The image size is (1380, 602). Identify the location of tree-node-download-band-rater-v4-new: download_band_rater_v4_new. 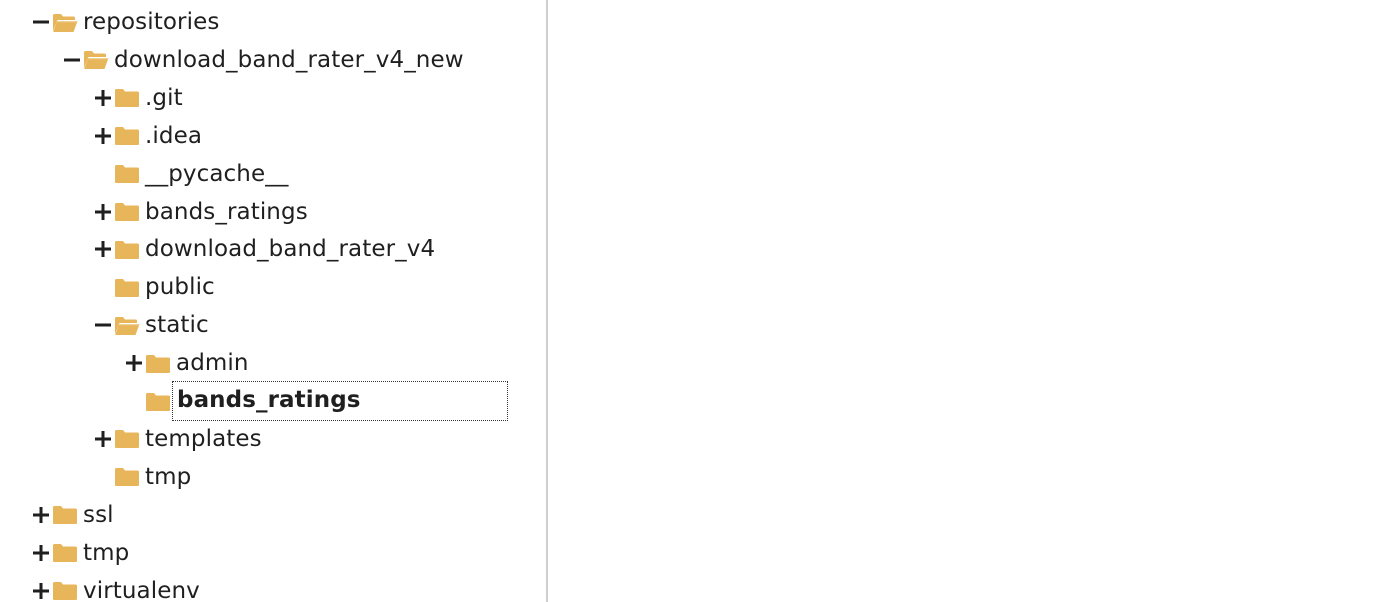
(263, 60).